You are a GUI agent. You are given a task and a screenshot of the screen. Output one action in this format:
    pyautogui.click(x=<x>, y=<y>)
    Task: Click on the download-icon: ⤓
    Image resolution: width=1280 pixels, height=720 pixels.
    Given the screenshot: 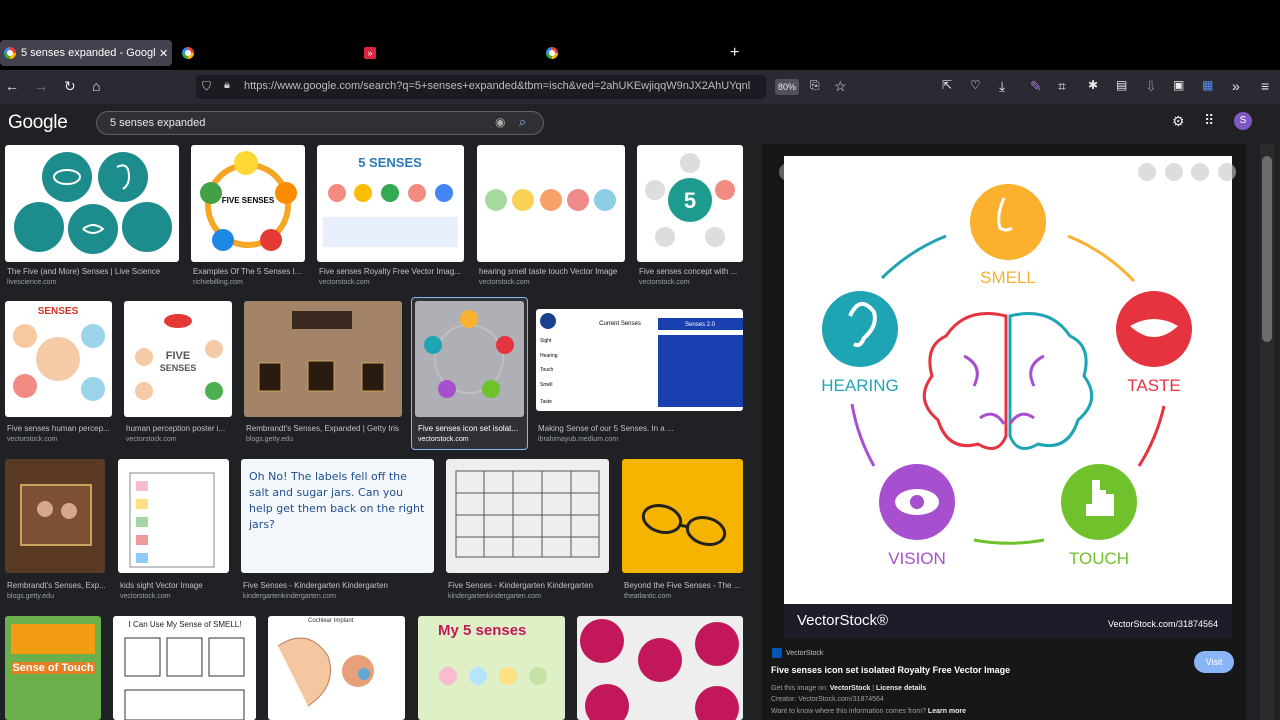 What is the action you would take?
    pyautogui.click(x=1002, y=86)
    